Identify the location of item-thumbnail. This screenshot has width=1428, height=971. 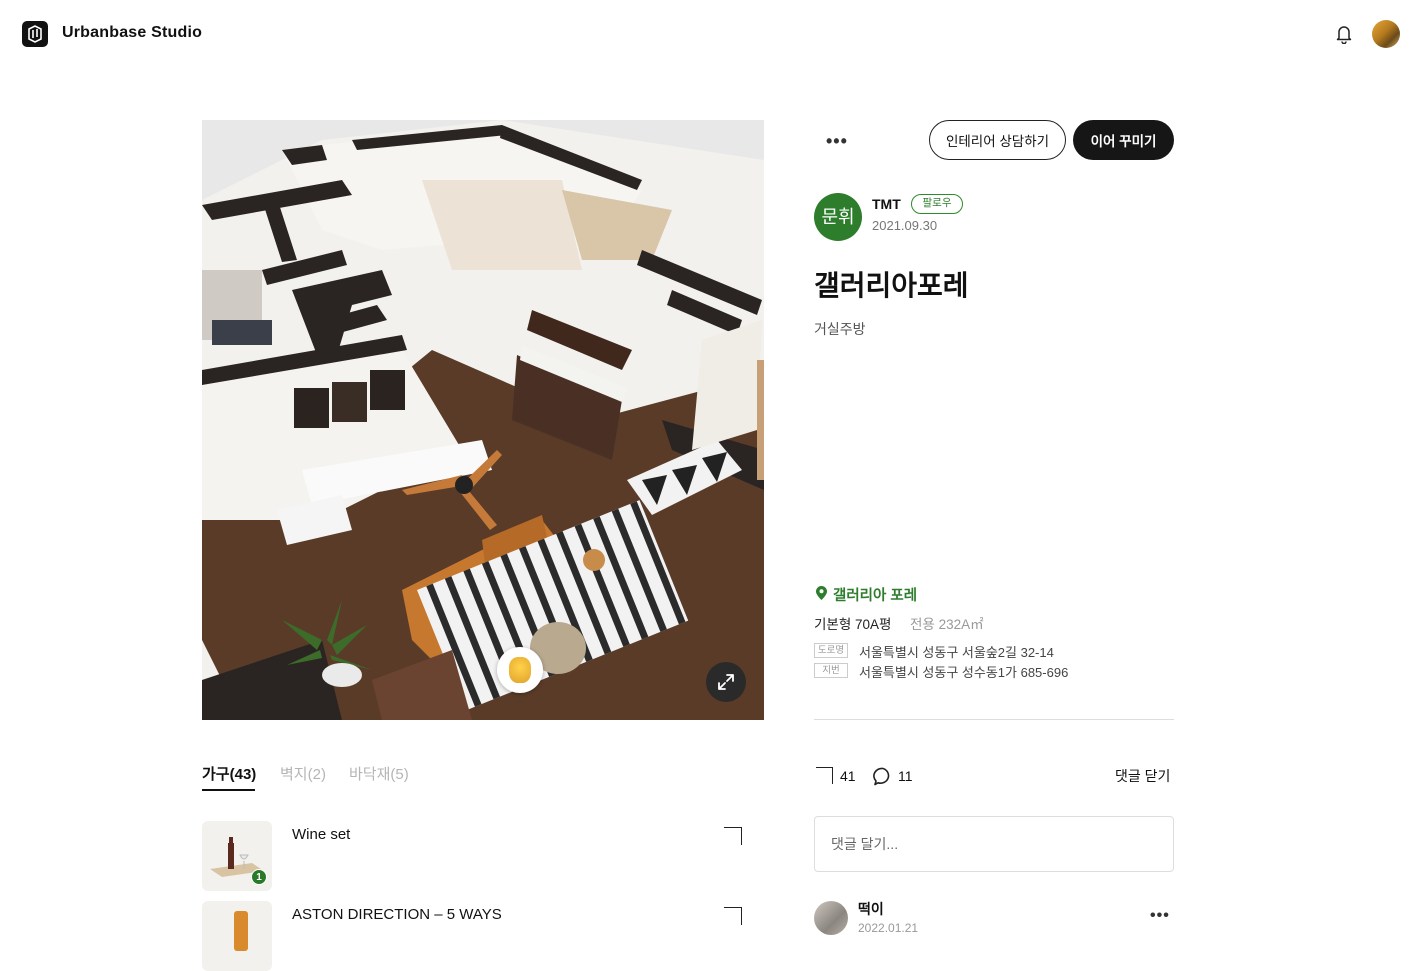
(237, 936).